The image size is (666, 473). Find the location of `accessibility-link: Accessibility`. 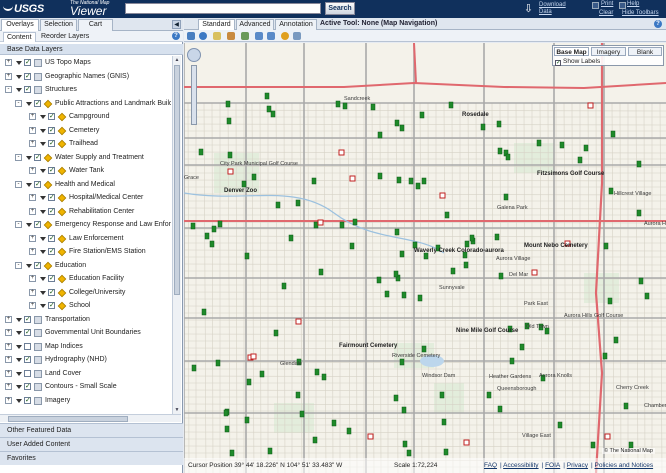

accessibility-link: Accessibility is located at coordinates (520, 465).